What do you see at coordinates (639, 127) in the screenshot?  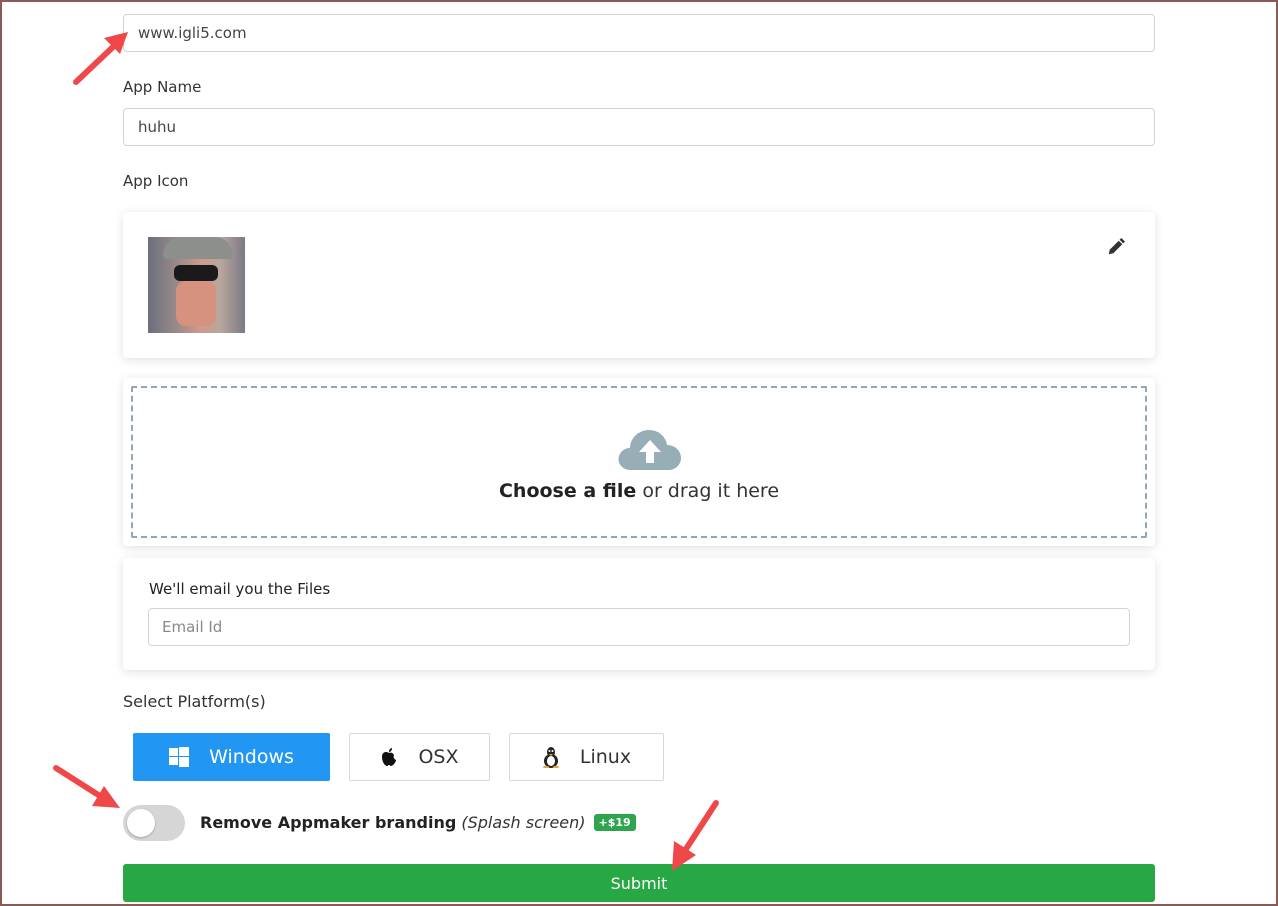 I see `app-name-input: huhu` at bounding box center [639, 127].